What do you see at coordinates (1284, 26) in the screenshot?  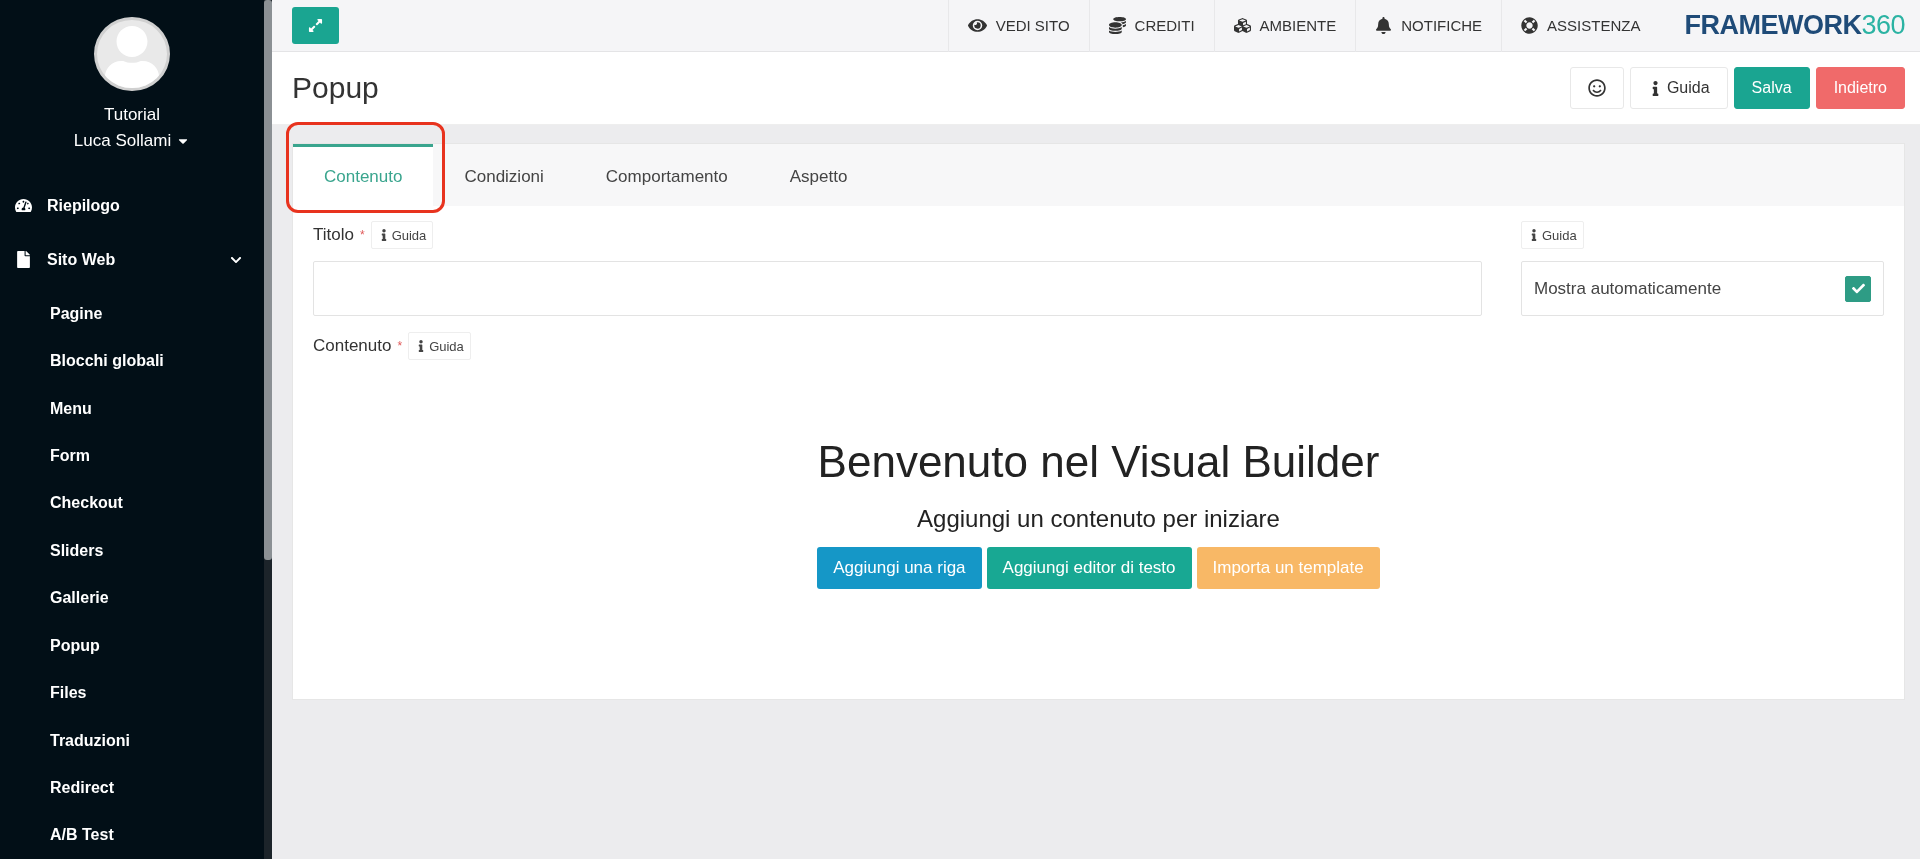 I see `top-nav-link: AMBIENTE` at bounding box center [1284, 26].